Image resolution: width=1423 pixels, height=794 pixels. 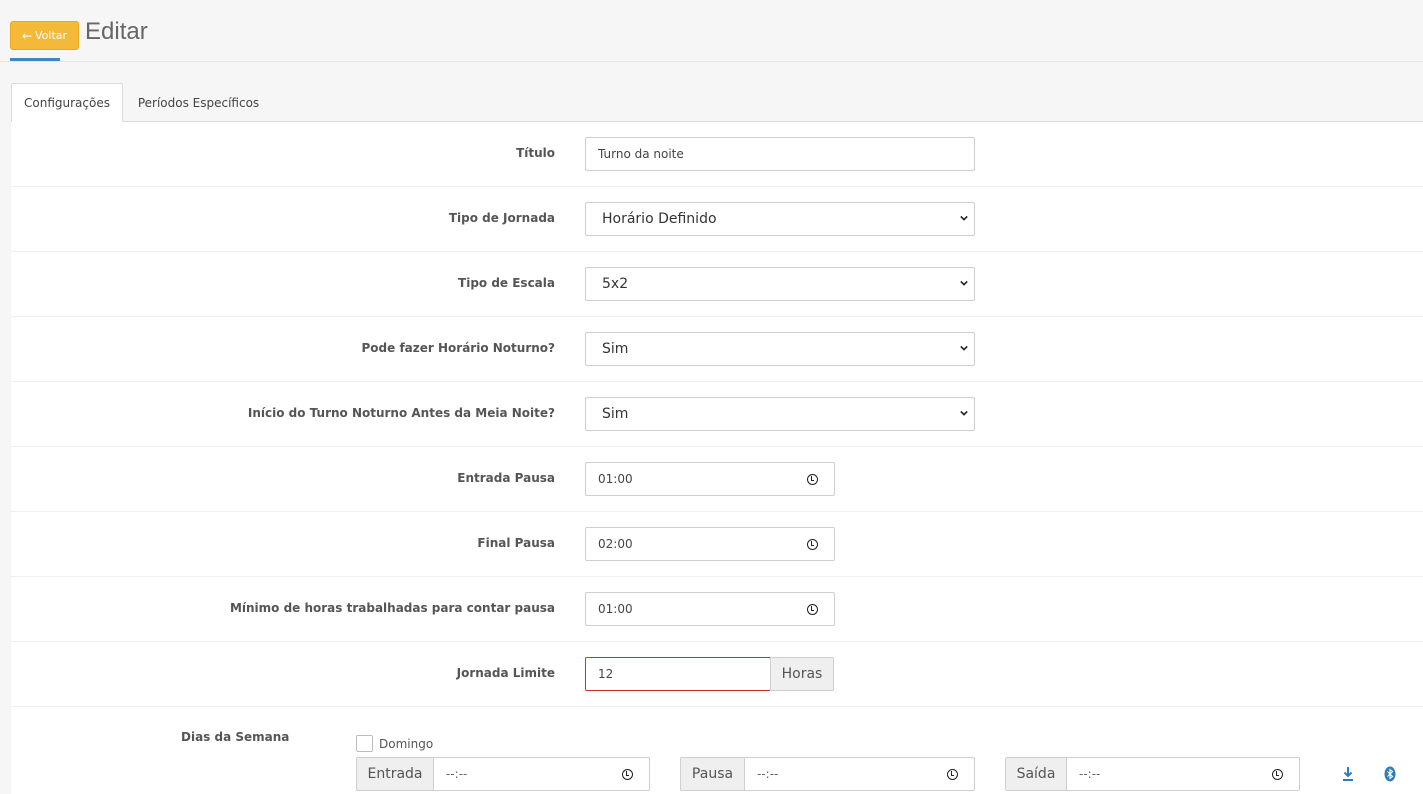 What do you see at coordinates (780, 219) in the screenshot?
I see `tipo-jornada-select: Horário Definido` at bounding box center [780, 219].